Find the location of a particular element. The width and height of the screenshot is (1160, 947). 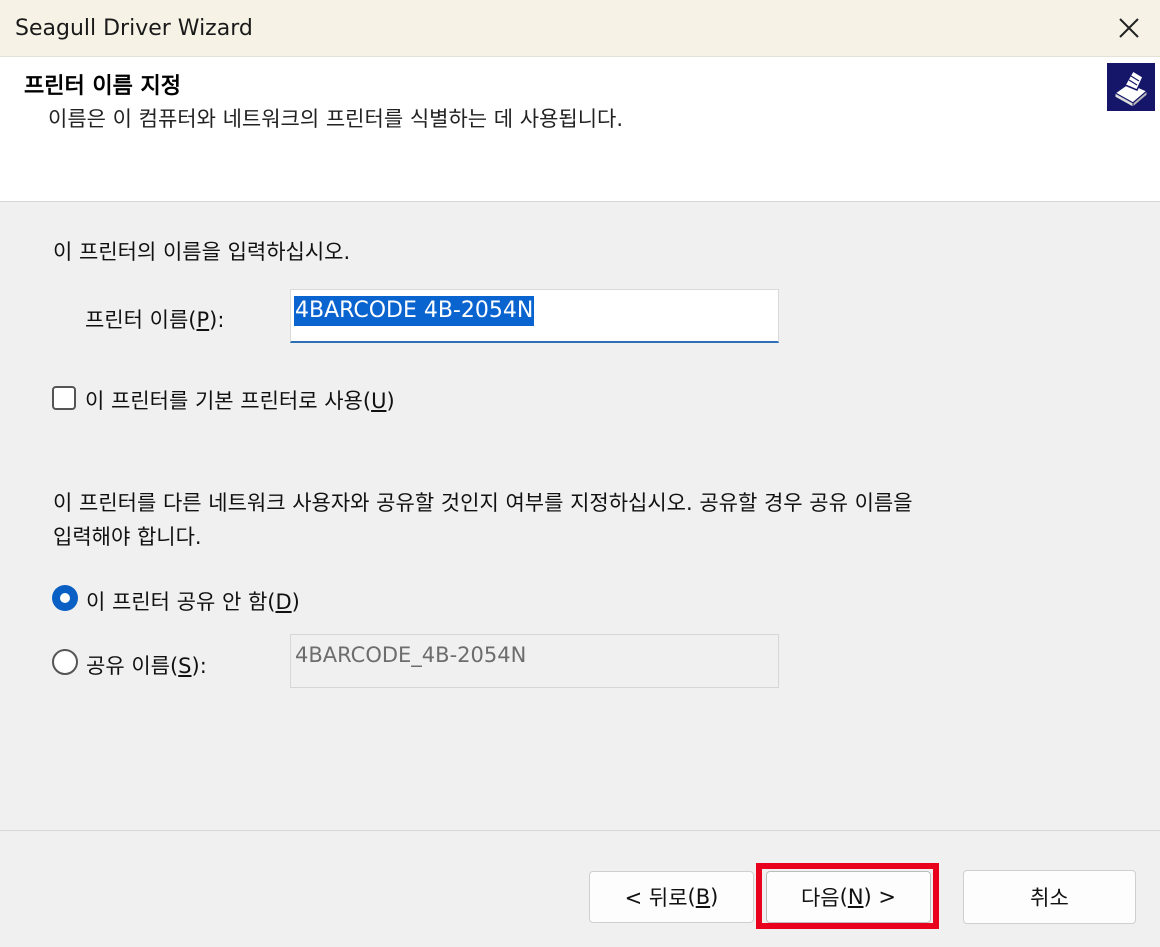

printer-name-input: 4BARCODE 4B-2054N is located at coordinates (534, 316).